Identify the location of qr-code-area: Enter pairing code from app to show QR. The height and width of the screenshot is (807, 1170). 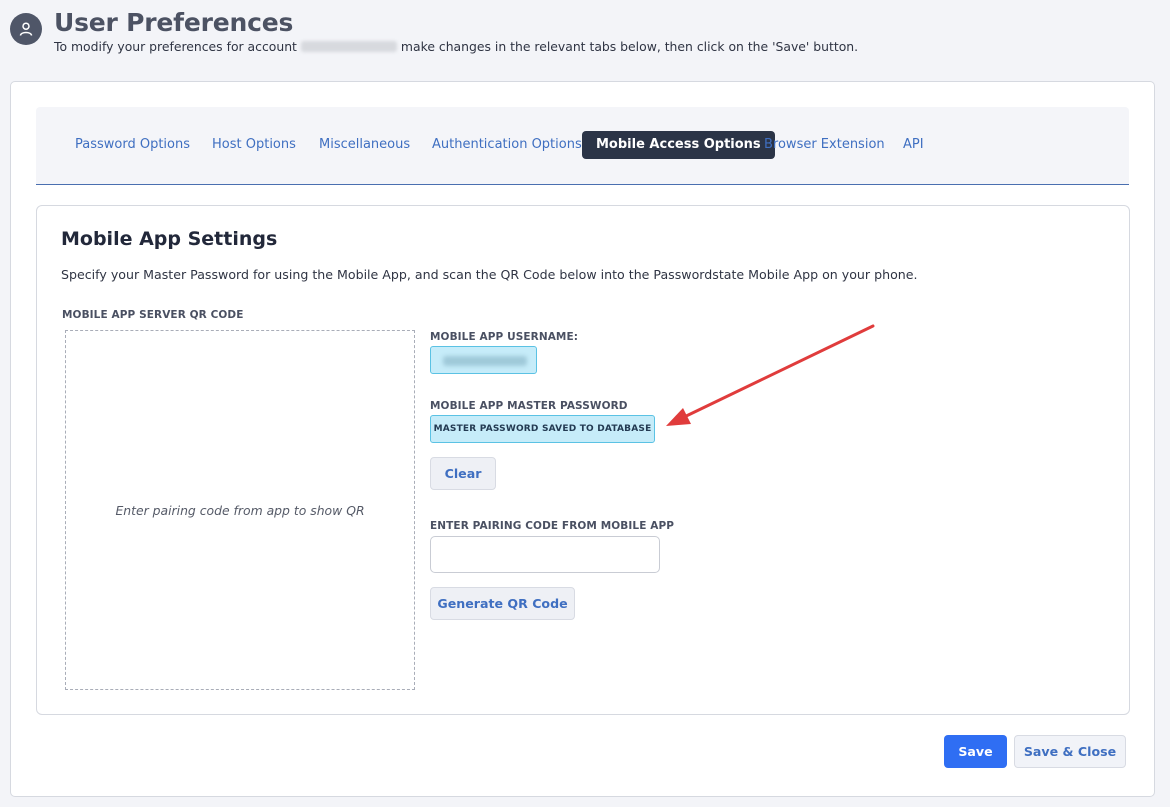
(240, 510).